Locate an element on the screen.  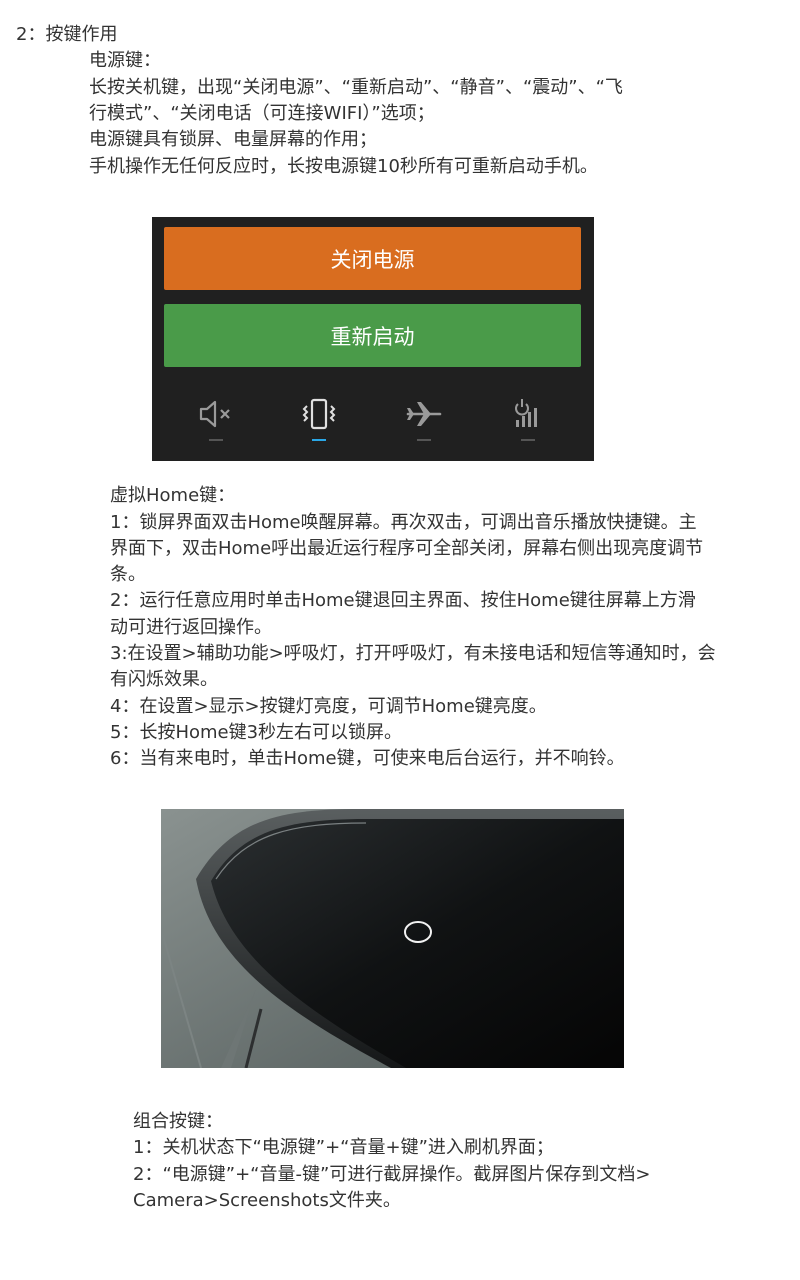
virtual-home-line: 1：锁屏界面双击Home唤醒屏幕。再次双击，可调出音乐播放快捷键。主 is located at coordinates (403, 522).